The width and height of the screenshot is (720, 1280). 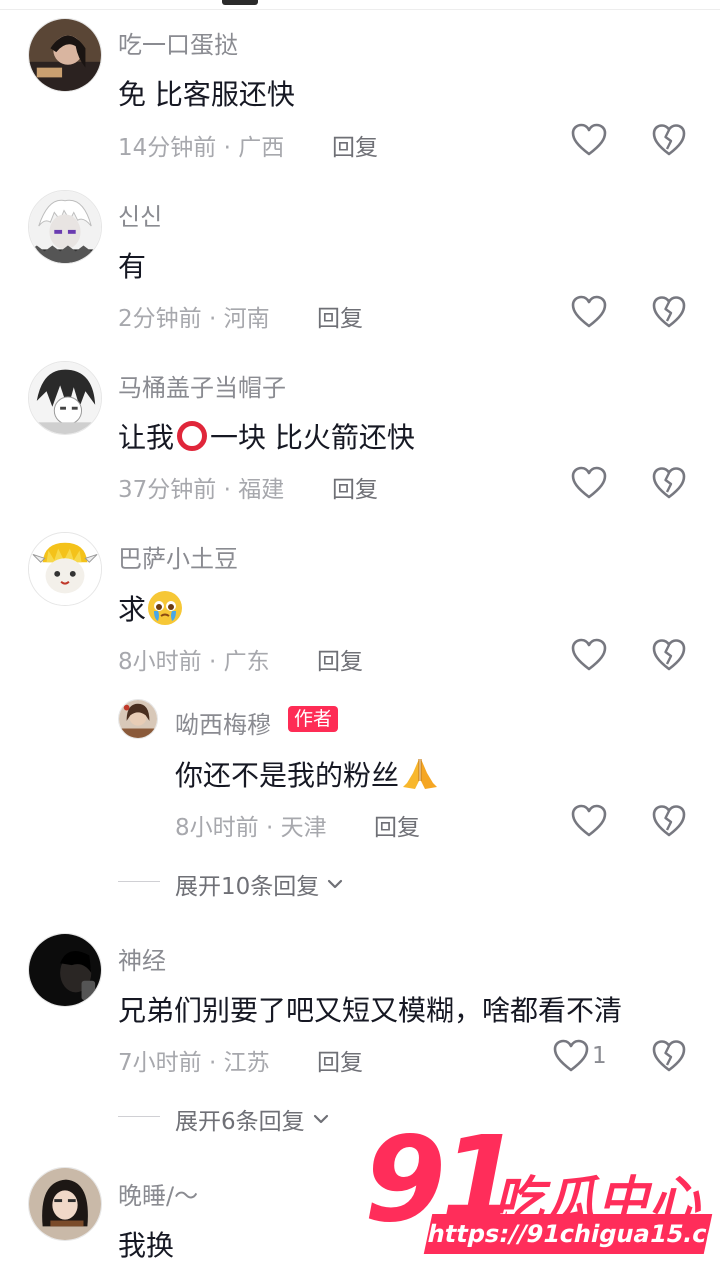 What do you see at coordinates (194, 319) in the screenshot?
I see `comment-time-location: 2分钟前 · 河南` at bounding box center [194, 319].